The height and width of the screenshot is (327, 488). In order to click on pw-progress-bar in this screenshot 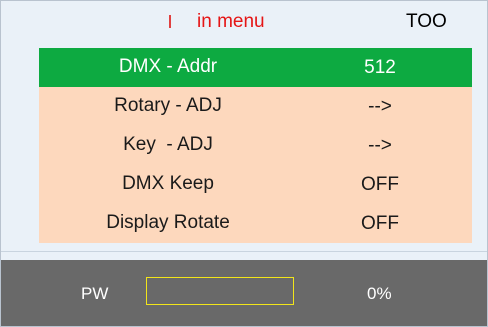, I will do `click(220, 291)`.